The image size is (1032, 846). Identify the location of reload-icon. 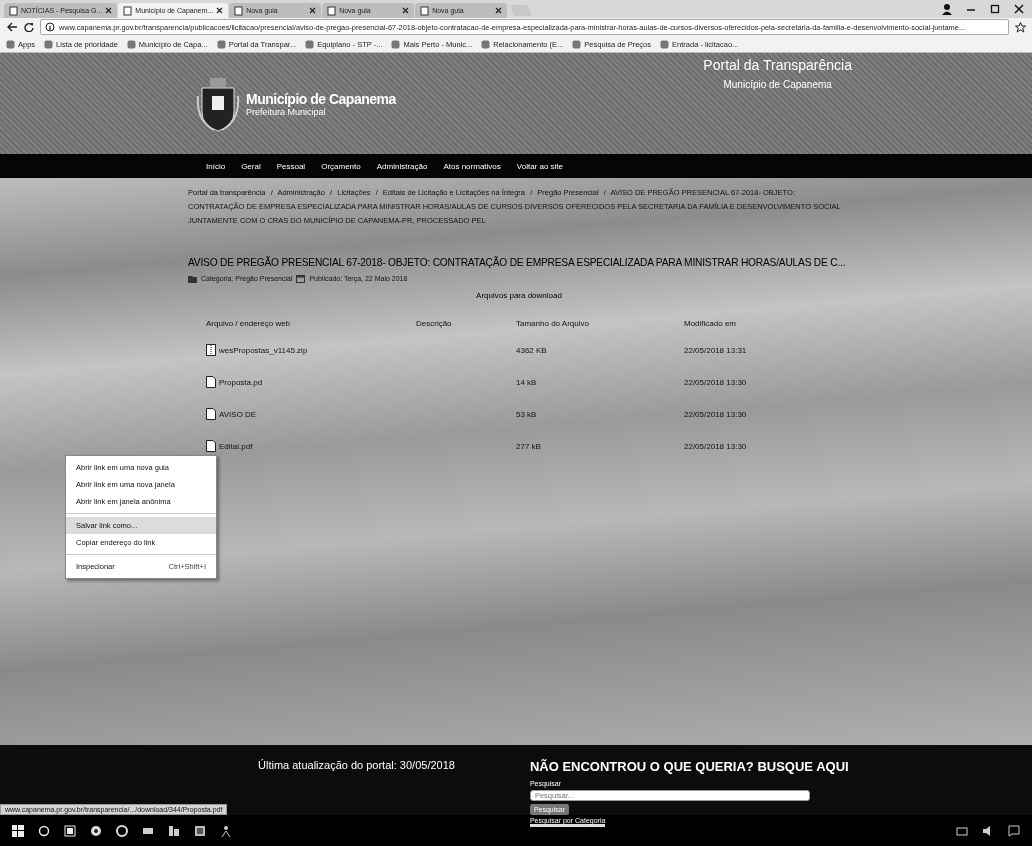
(29, 27).